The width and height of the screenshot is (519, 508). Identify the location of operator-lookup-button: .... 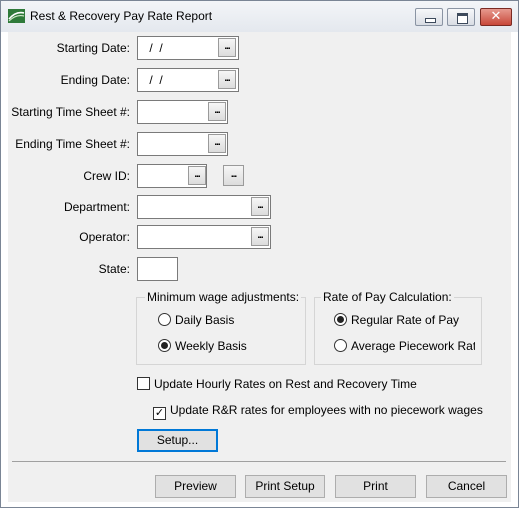
(260, 236).